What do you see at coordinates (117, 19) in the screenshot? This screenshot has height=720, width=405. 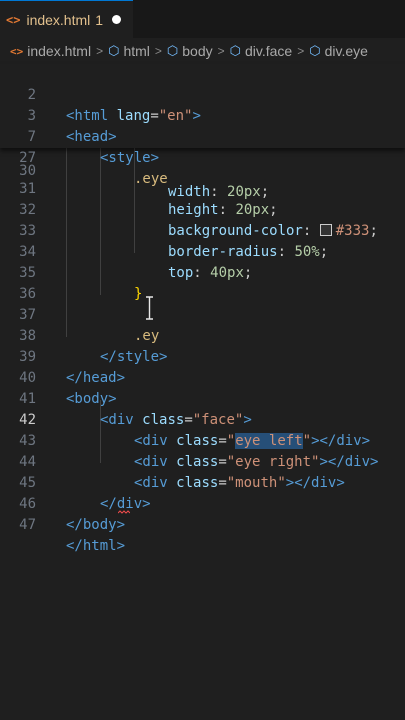 I see `unsaved-dot-icon` at bounding box center [117, 19].